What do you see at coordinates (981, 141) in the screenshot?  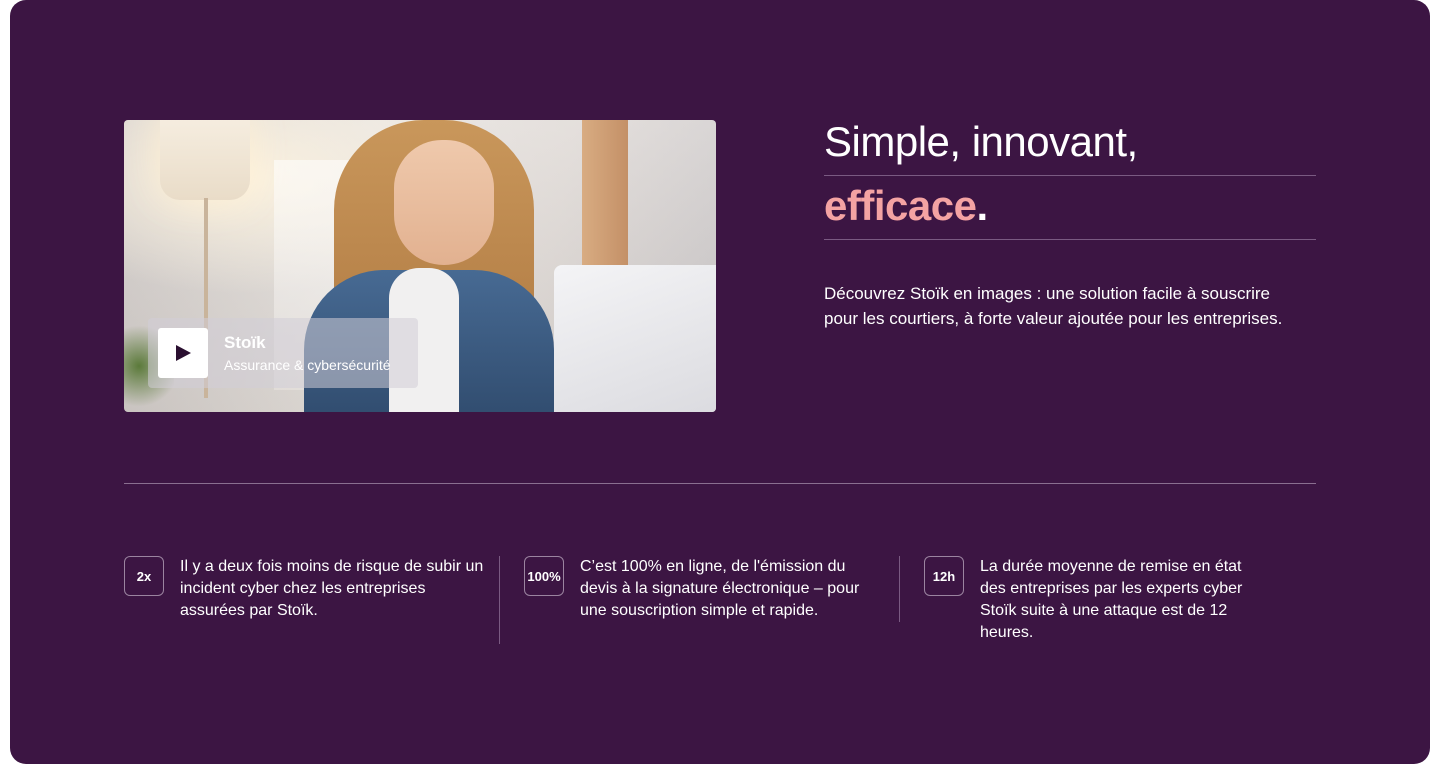 I see `heading-line-1: Simple, innovant,` at bounding box center [981, 141].